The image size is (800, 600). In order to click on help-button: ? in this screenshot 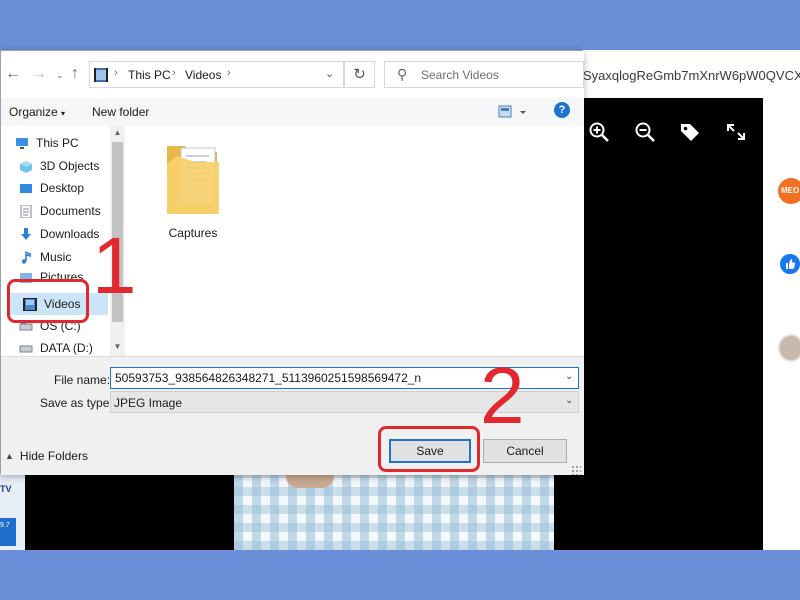, I will do `click(562, 110)`.